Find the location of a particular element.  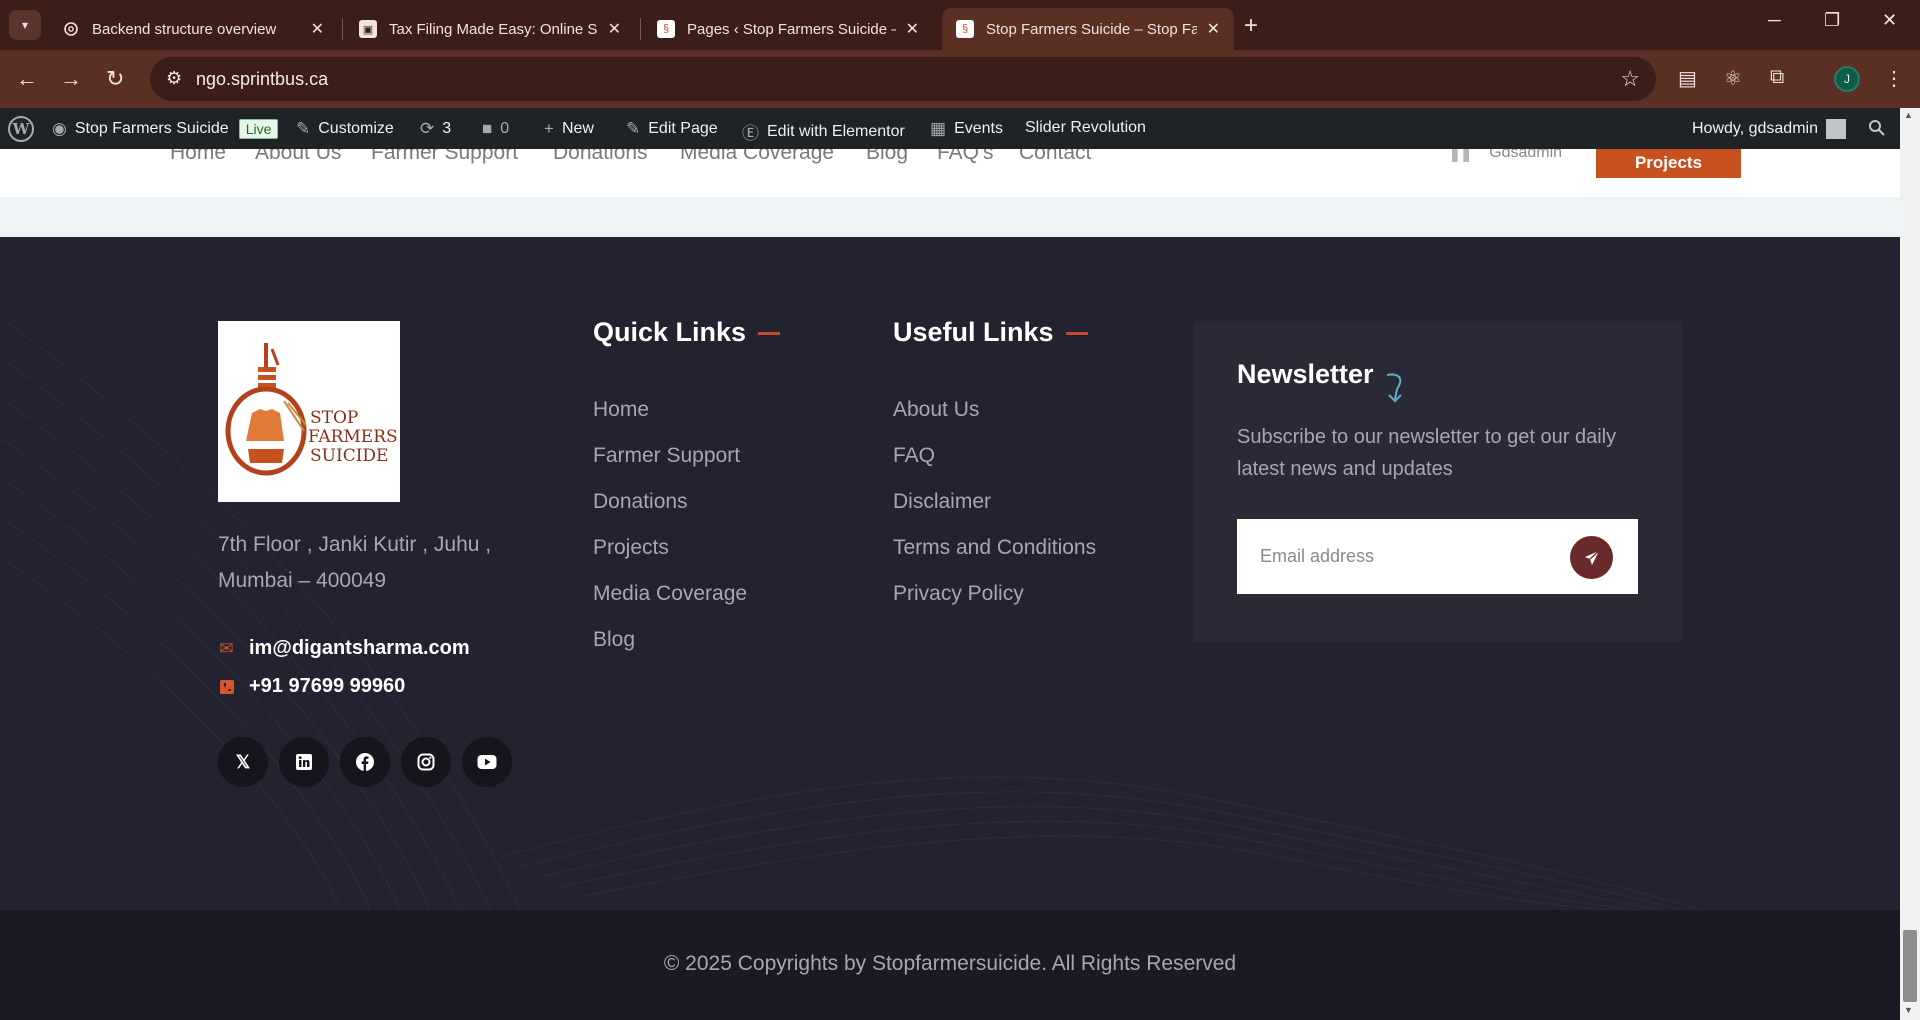

admin-customize: ✎ Customize is located at coordinates (345, 129).